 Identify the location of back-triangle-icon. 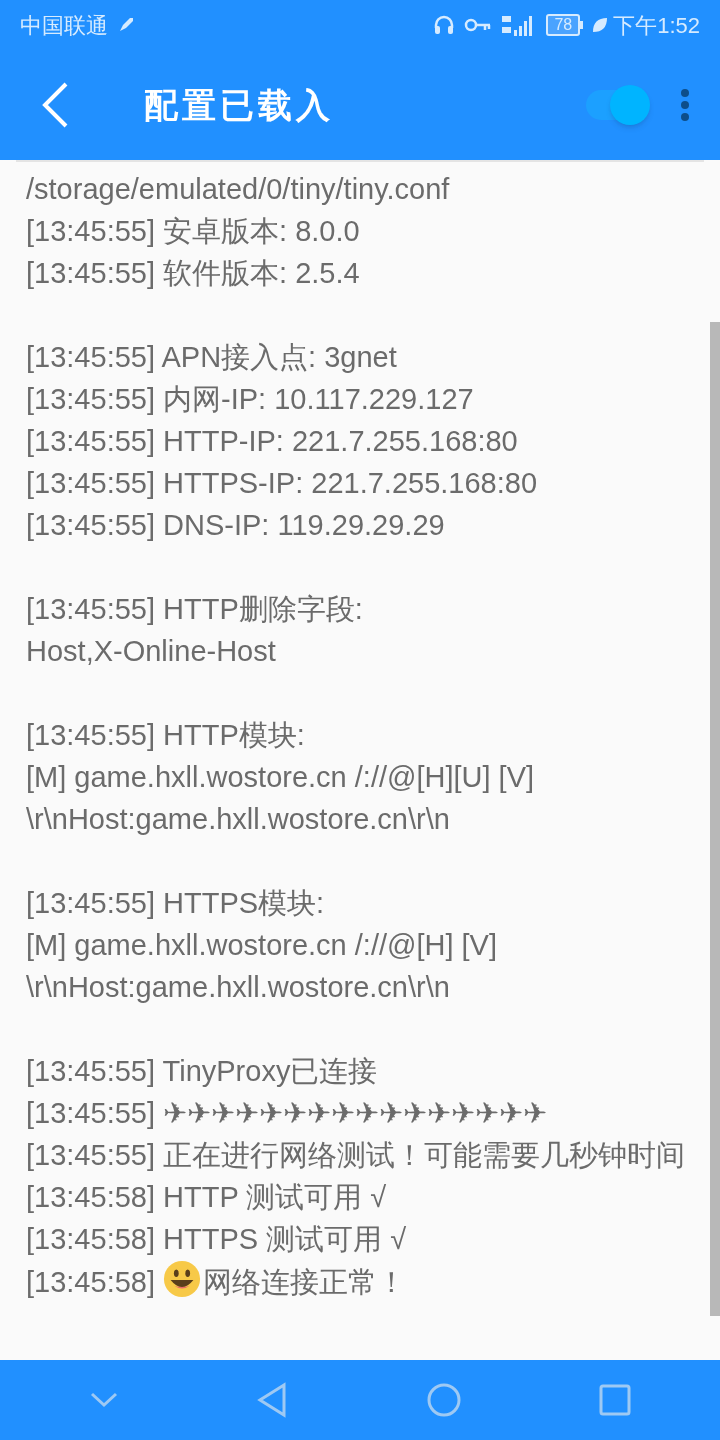
(272, 1400).